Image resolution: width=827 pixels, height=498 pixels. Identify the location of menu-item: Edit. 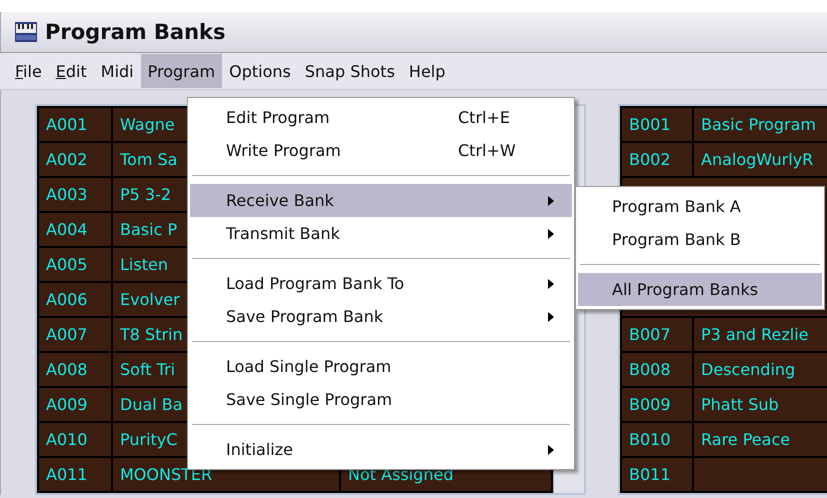
(71, 71).